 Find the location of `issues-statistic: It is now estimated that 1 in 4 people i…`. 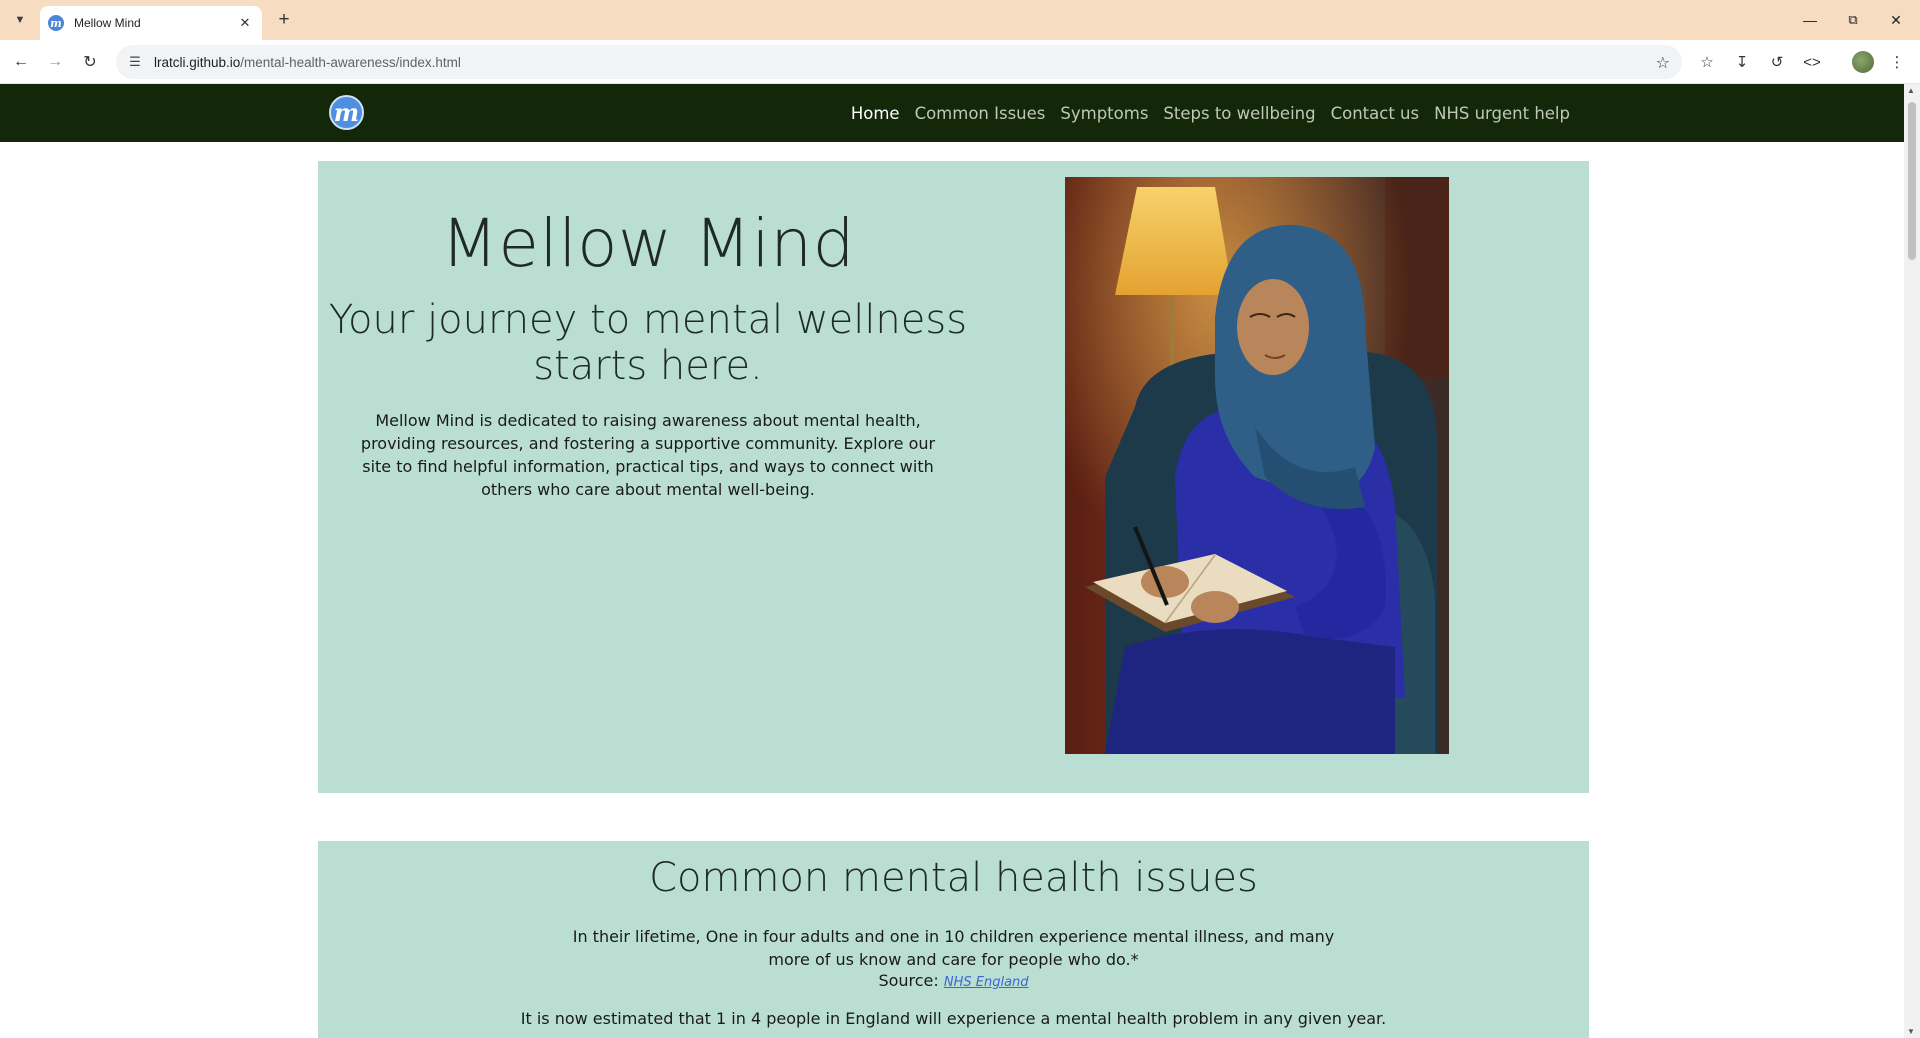

issues-statistic: It is now estimated that 1 in 4 people i… is located at coordinates (953, 1018).